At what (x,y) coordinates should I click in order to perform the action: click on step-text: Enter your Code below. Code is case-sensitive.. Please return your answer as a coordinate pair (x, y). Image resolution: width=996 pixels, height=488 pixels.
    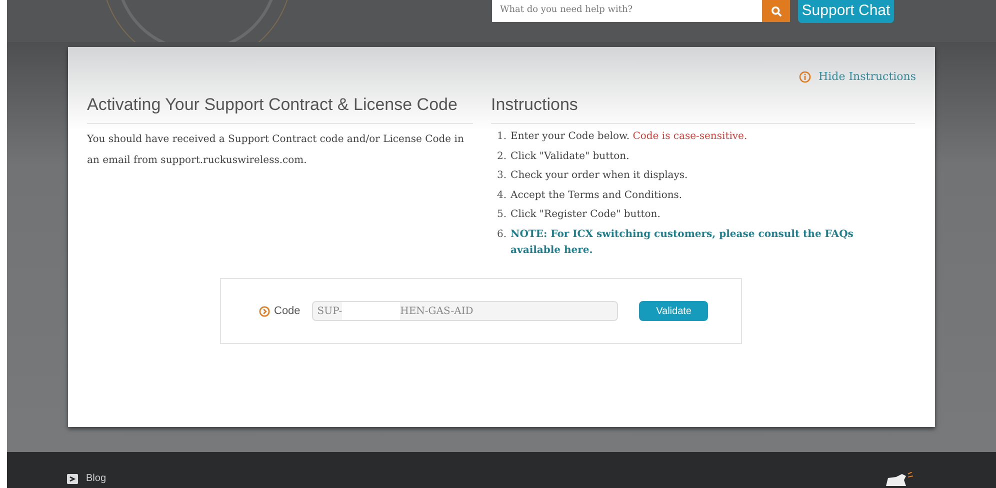
    Looking at the image, I should click on (629, 137).